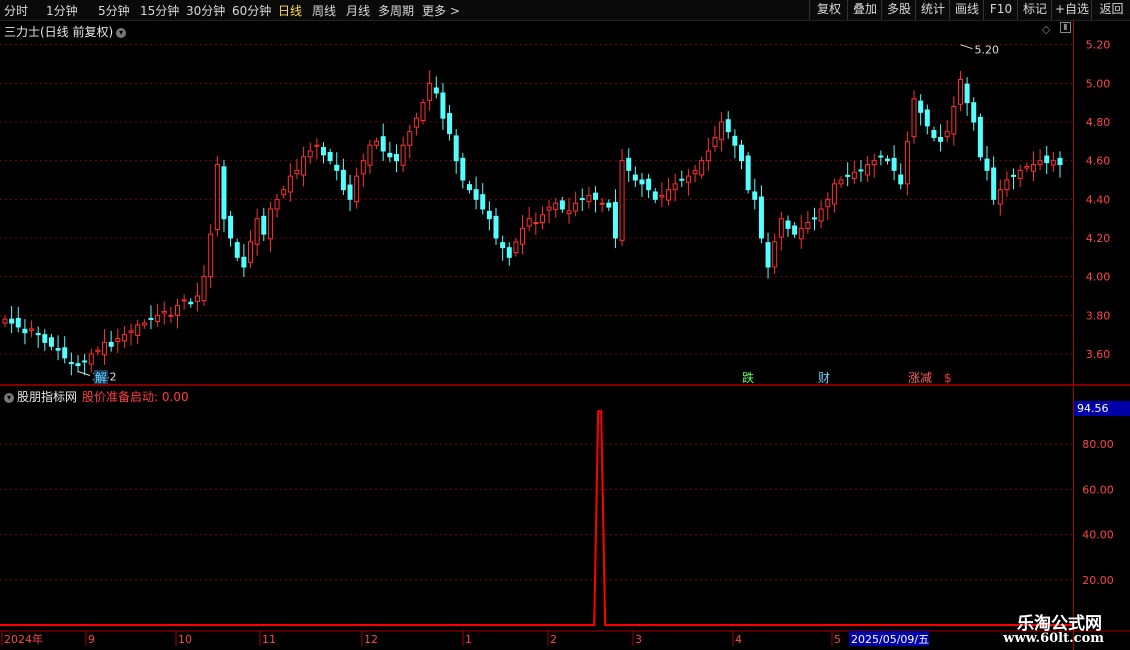  I want to click on price-tick-label: 3.80, so click(1098, 315).